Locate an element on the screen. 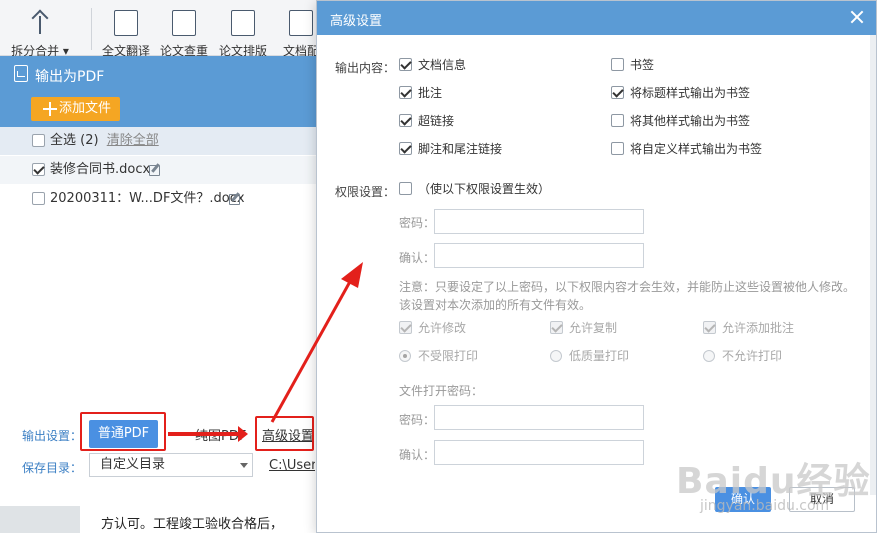 The image size is (877, 533). file-name: 装修合同书.docx is located at coordinates (100, 169).